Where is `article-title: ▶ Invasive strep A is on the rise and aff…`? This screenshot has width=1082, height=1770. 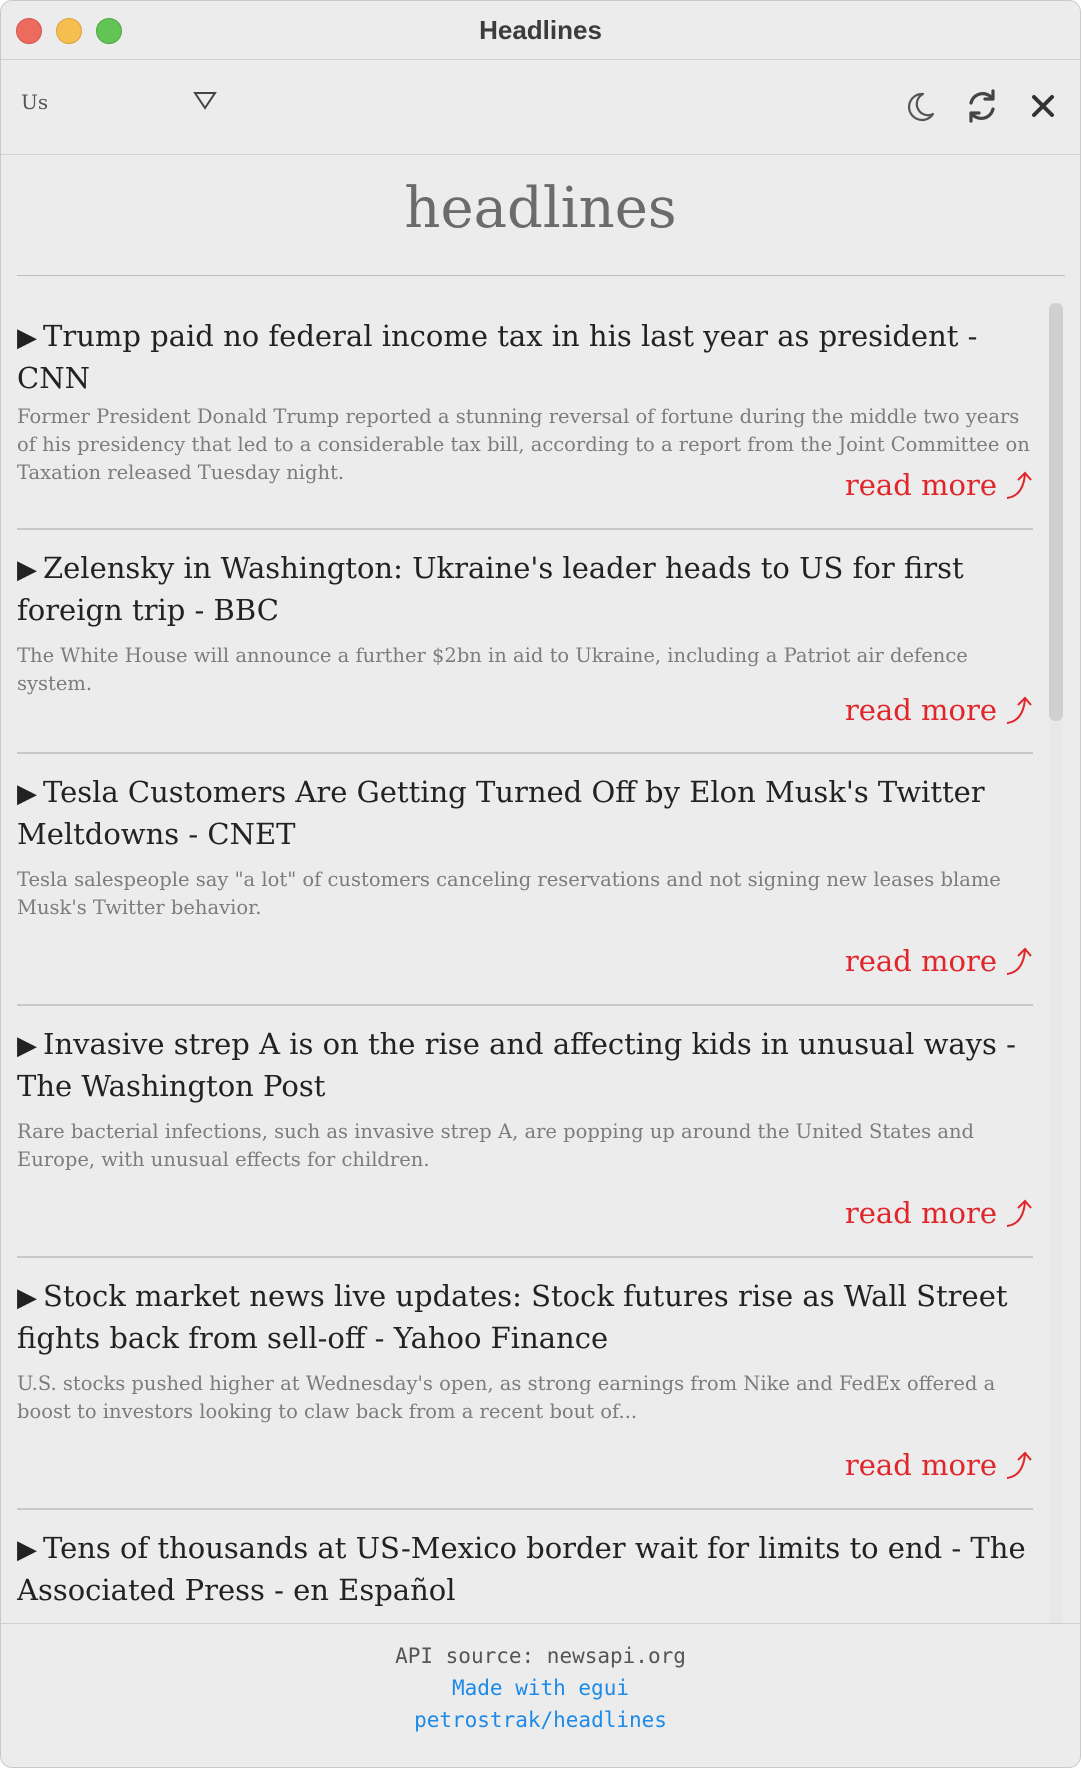 article-title: ▶ Invasive strep A is on the rise and aff… is located at coordinates (525, 1056).